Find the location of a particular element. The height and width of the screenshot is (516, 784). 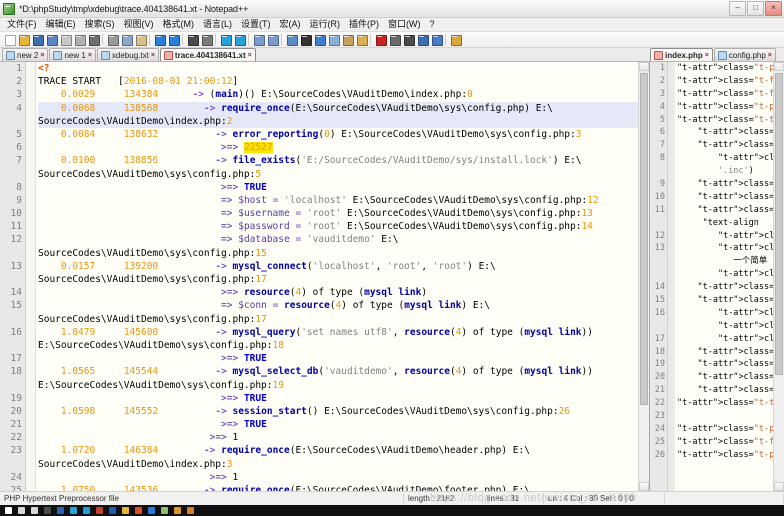

redo-icon is located at coordinates (173, 39).